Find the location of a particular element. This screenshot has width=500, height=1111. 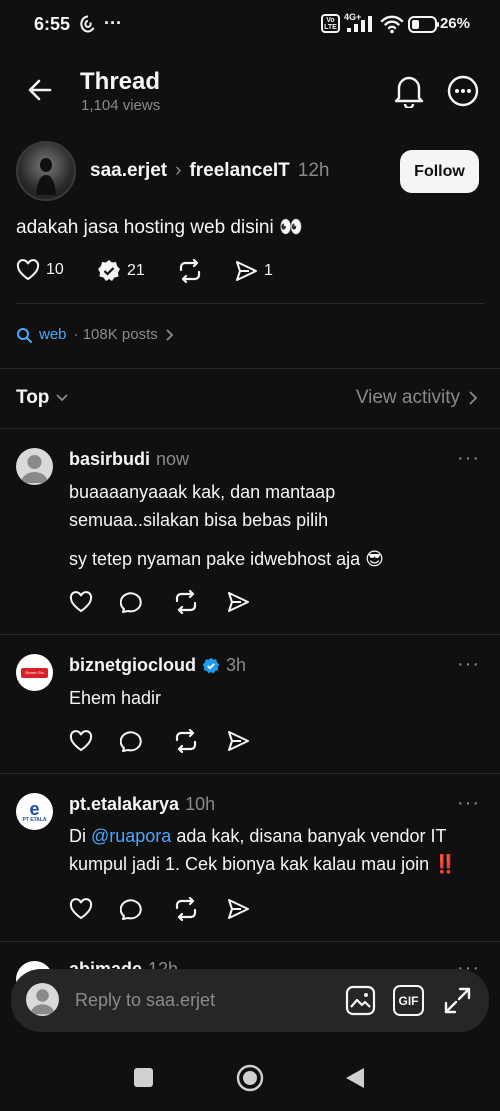

verified-reply-icon is located at coordinates (109, 270).